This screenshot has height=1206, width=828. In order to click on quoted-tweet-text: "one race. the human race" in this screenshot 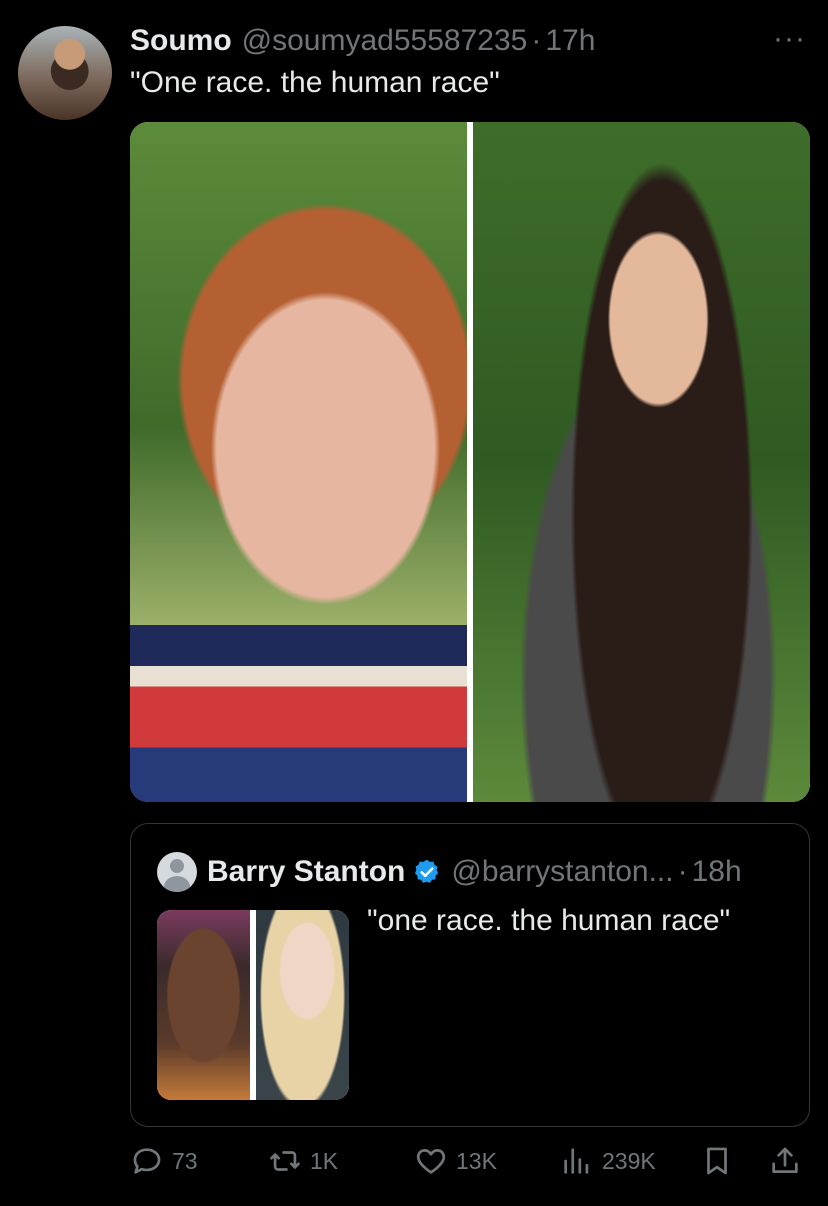, I will do `click(549, 920)`.